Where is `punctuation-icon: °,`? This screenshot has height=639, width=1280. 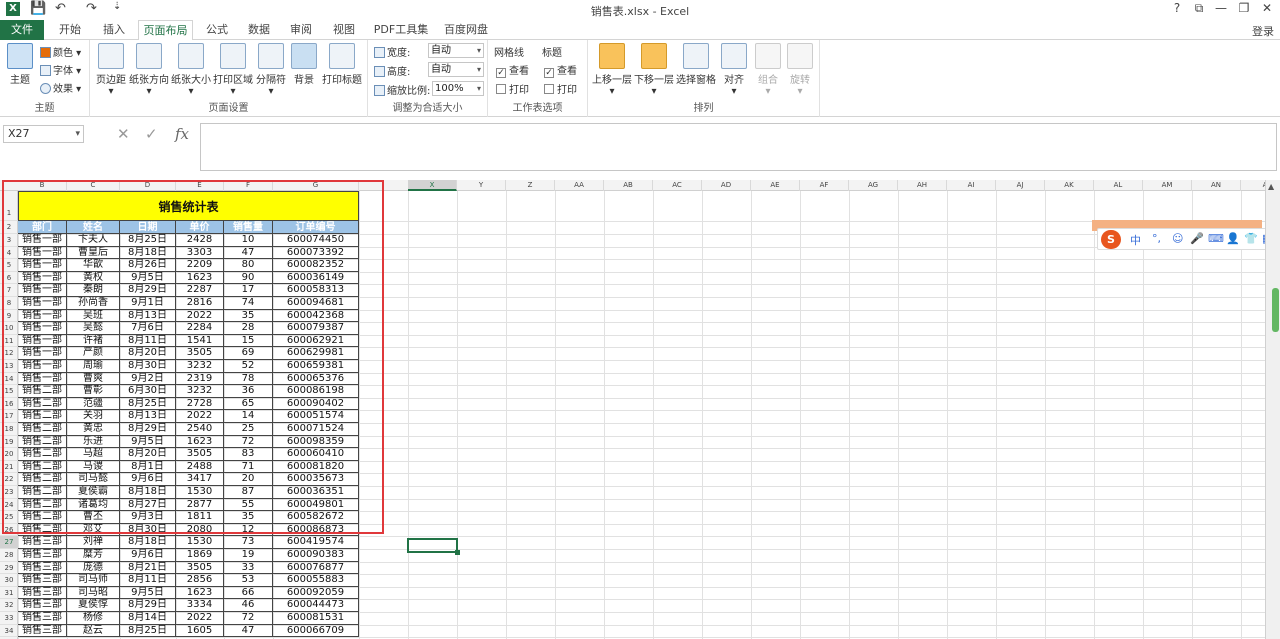 punctuation-icon: °, is located at coordinates (1156, 238).